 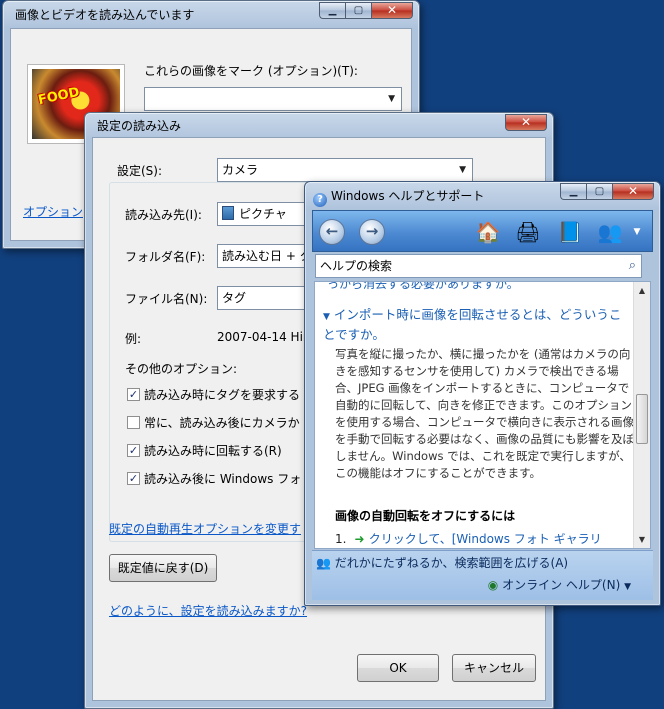 I want to click on file-name-value: タグ, so click(x=234, y=298).